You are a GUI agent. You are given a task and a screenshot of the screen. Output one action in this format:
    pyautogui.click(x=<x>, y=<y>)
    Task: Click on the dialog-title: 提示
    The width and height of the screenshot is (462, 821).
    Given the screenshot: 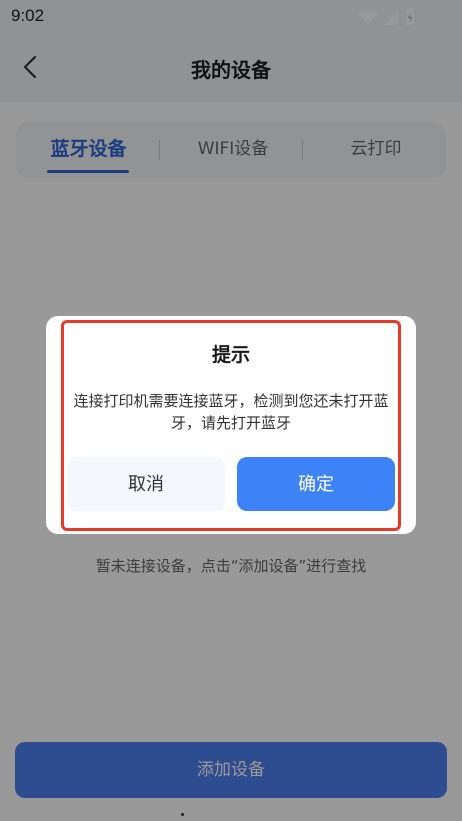 What is the action you would take?
    pyautogui.click(x=230, y=355)
    